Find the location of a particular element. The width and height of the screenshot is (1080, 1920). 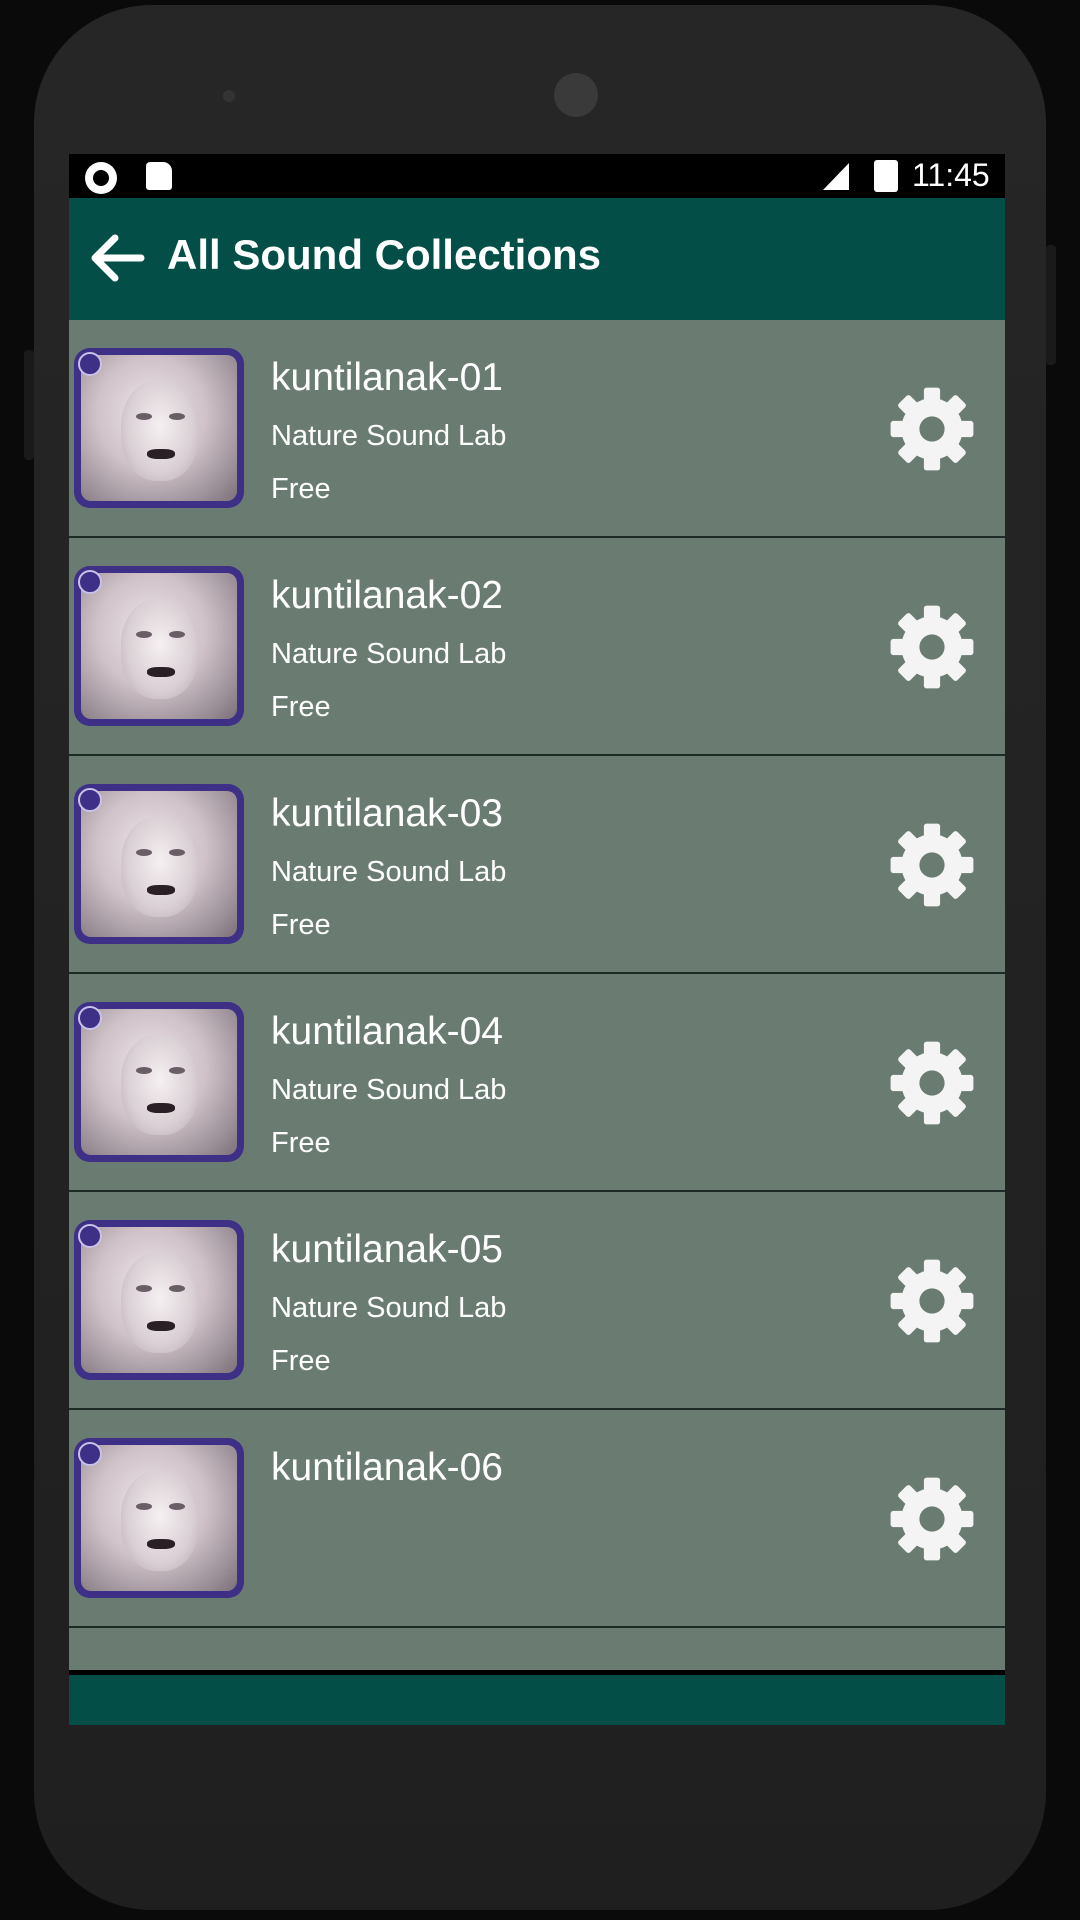

power-button is located at coordinates (29, 405).